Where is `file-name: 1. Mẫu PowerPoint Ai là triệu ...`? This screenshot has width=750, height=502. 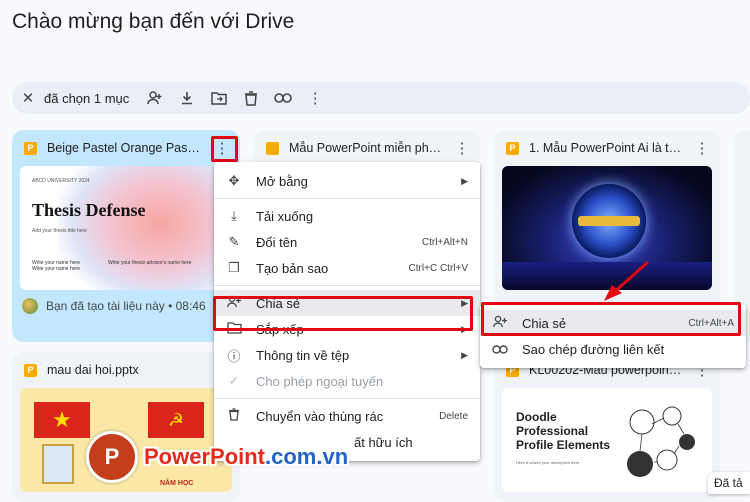 file-name: 1. Mẫu PowerPoint Ai là triệu ... is located at coordinates (605, 148).